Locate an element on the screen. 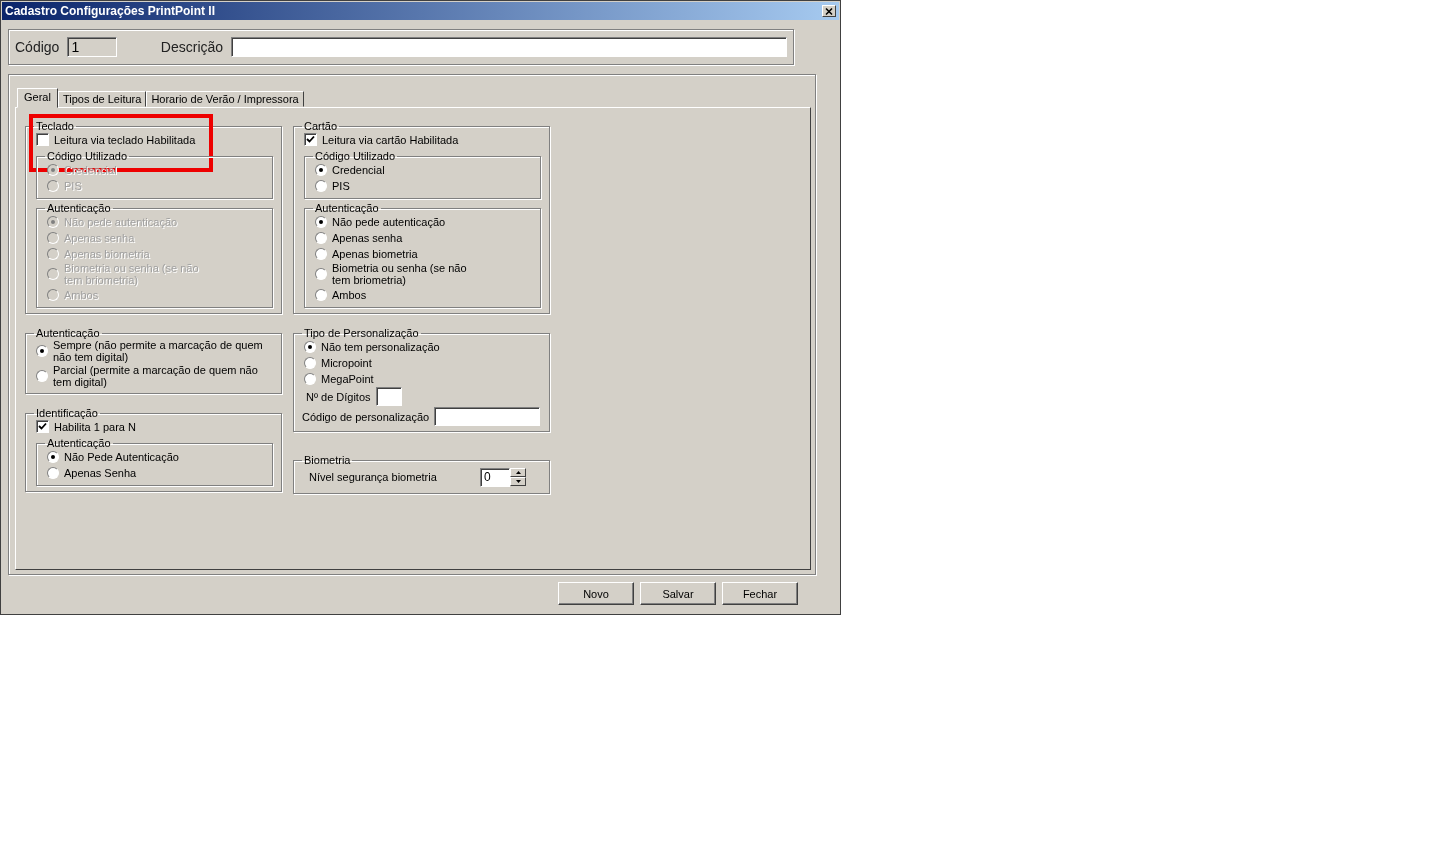 The width and height of the screenshot is (1440, 859). code-field: 1 is located at coordinates (92, 47).